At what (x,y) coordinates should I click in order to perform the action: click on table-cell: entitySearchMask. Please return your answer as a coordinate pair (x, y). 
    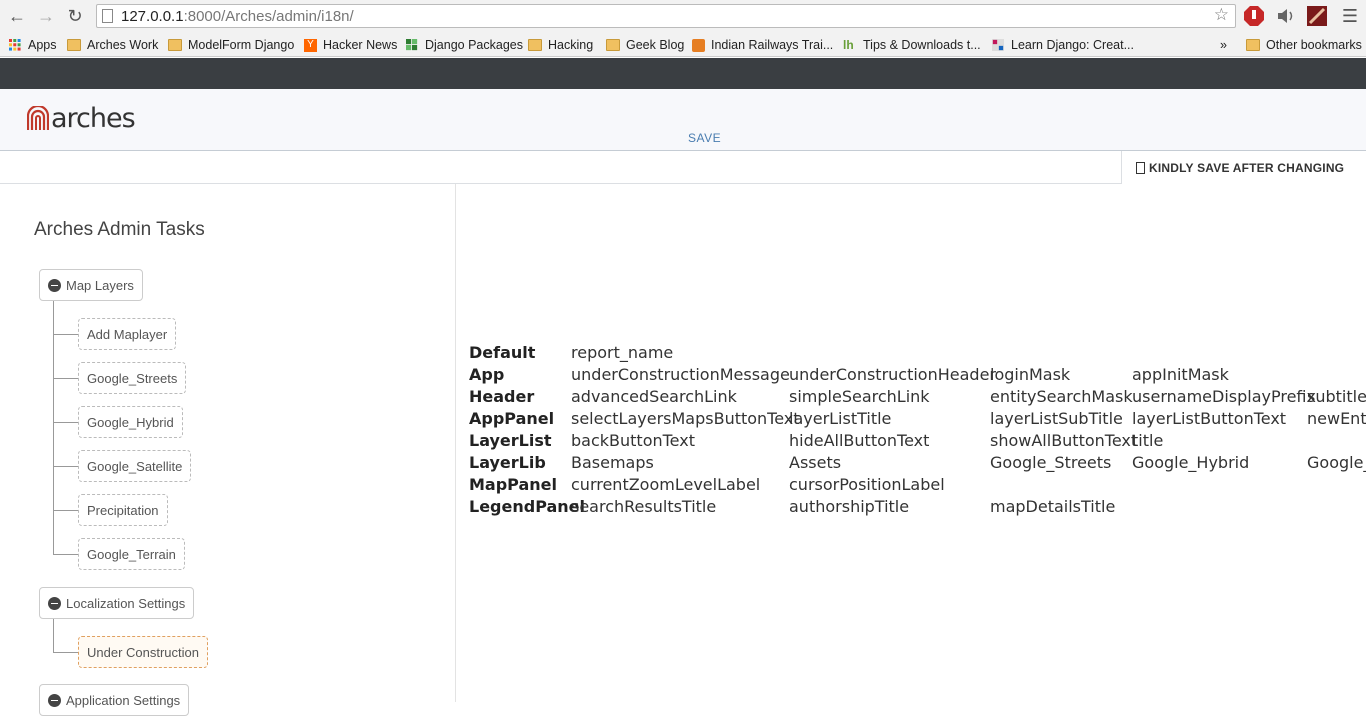
    Looking at the image, I should click on (1061, 397).